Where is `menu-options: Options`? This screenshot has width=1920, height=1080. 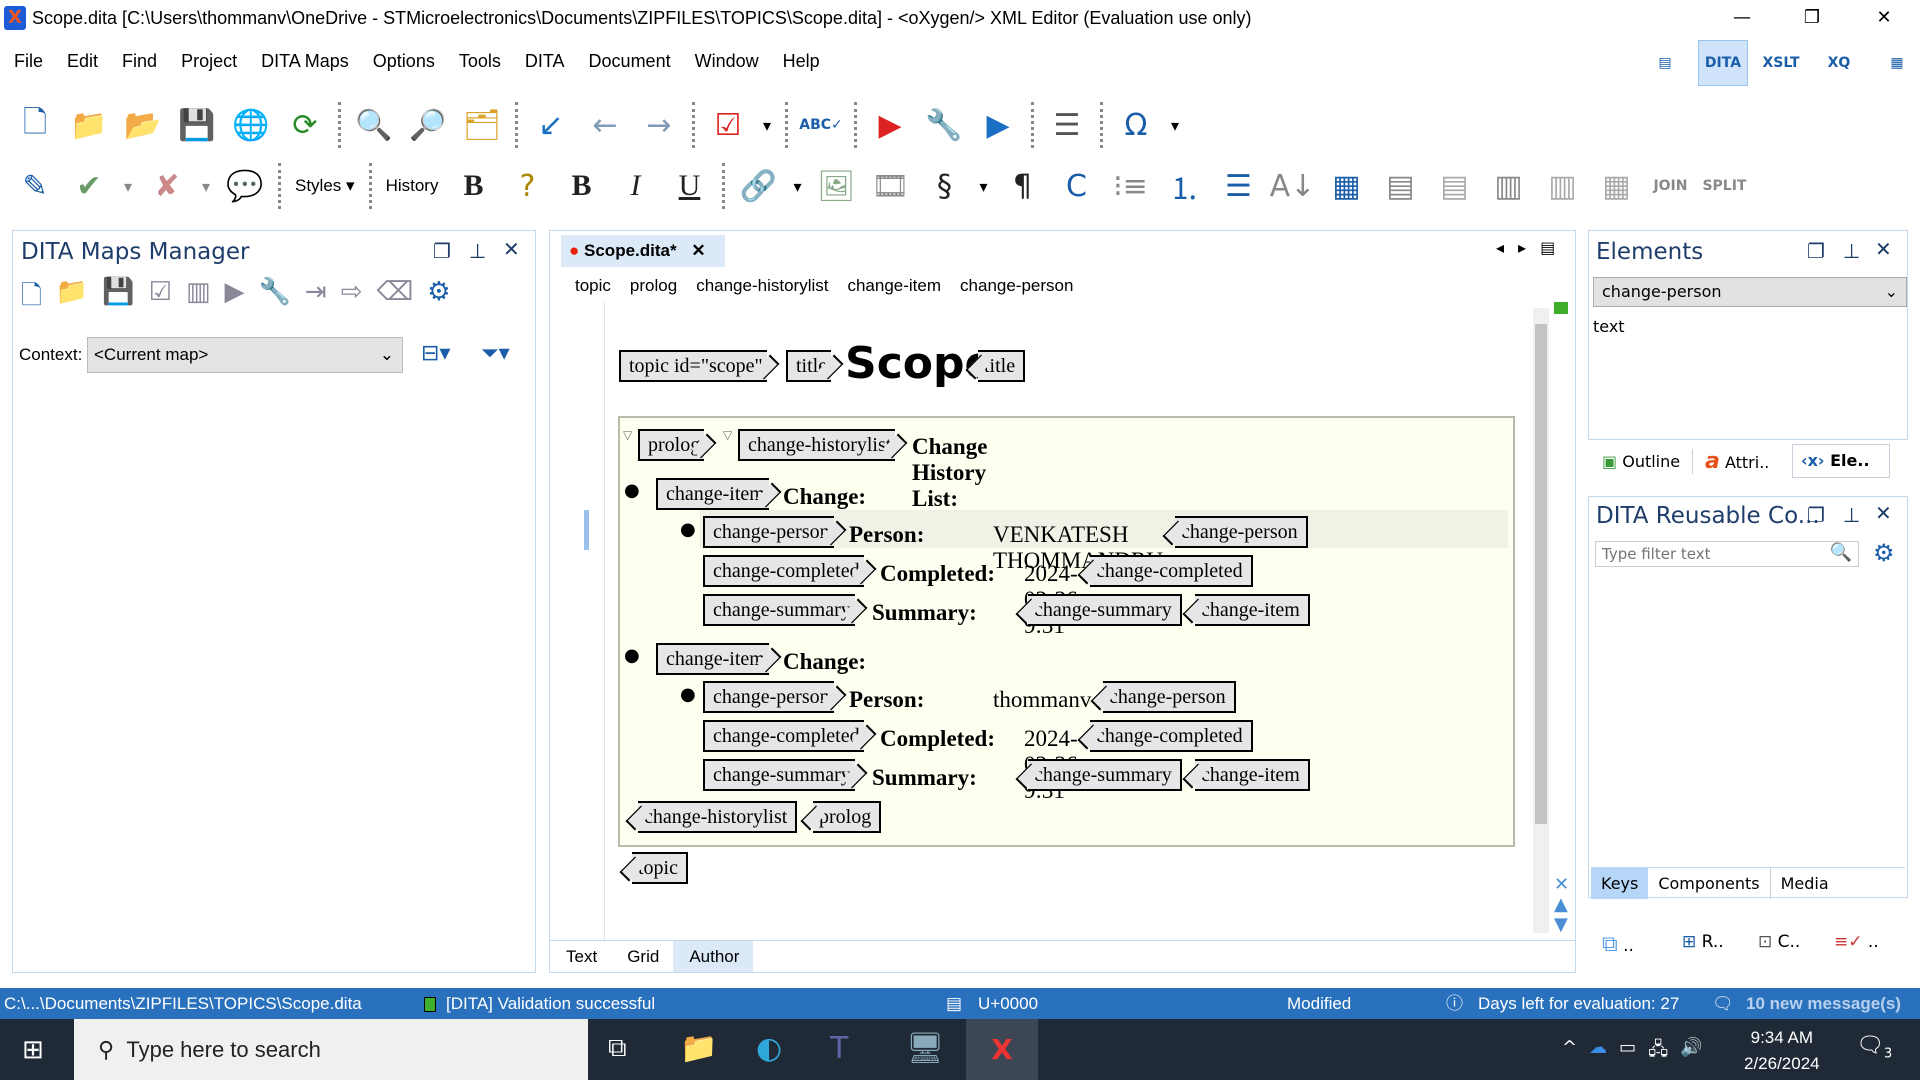 menu-options: Options is located at coordinates (402, 62).